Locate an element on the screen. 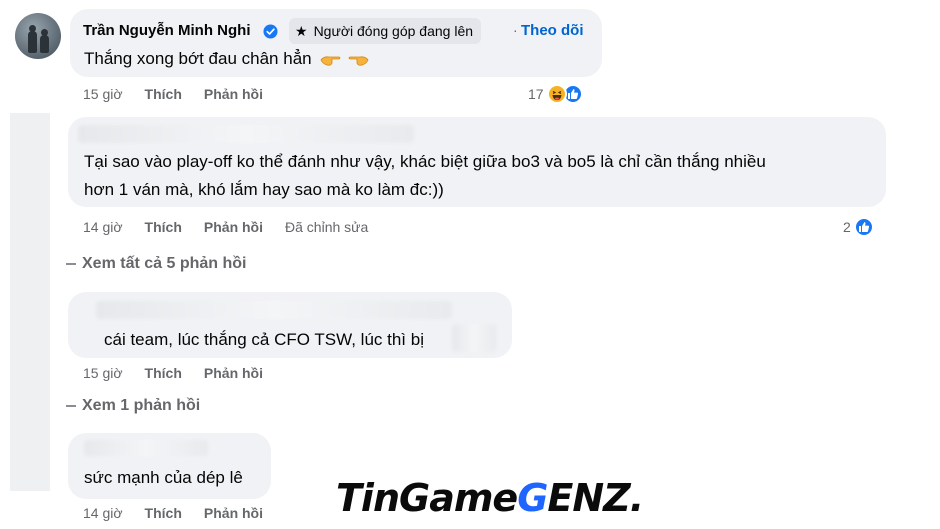  comment-author-name: Trần Nguyễn Minh Nghi is located at coordinates (167, 30).